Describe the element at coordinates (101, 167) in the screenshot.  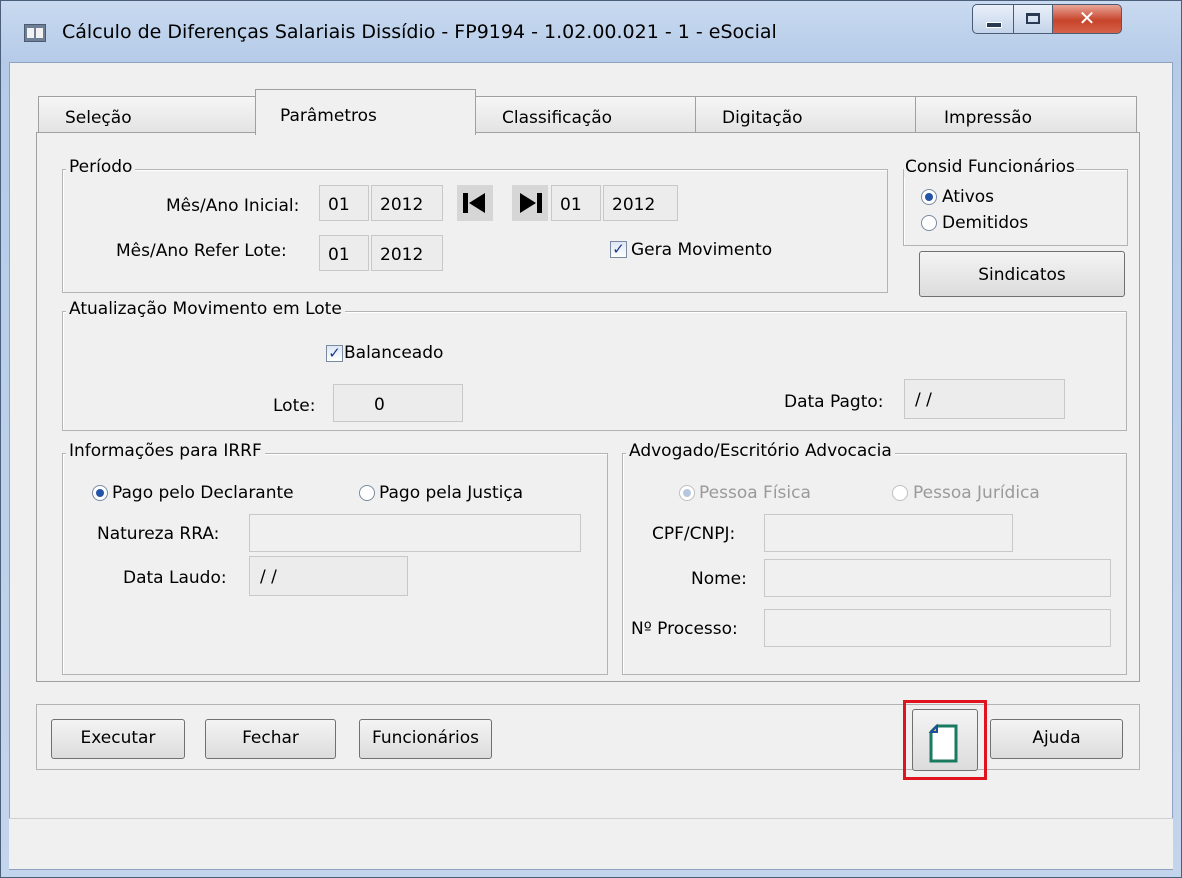
I see `periodo-legend: Período` at that location.